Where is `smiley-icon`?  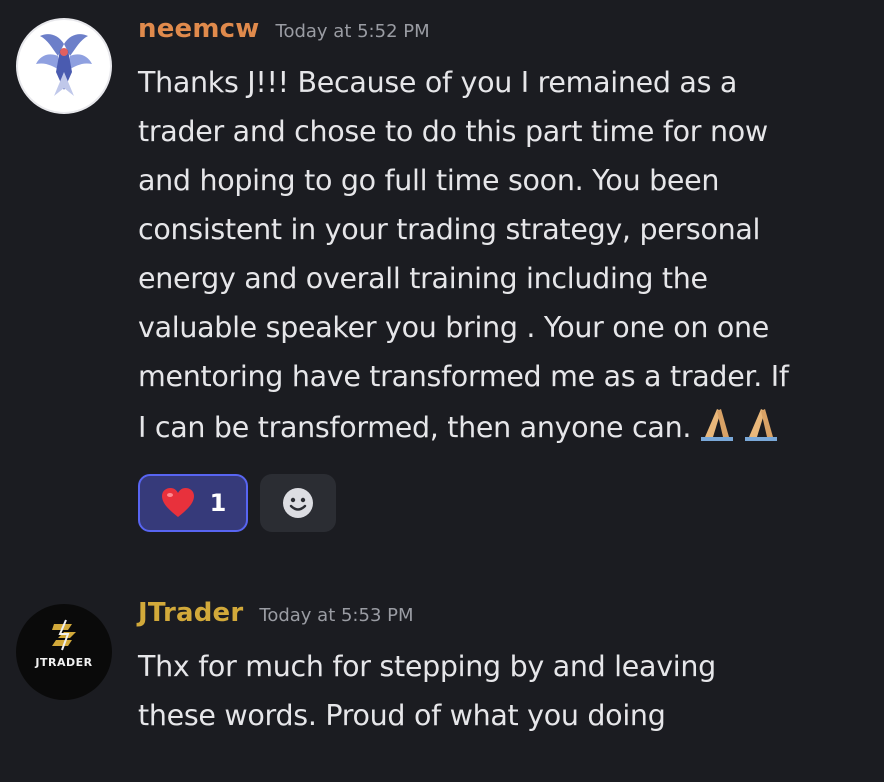 smiley-icon is located at coordinates (298, 503).